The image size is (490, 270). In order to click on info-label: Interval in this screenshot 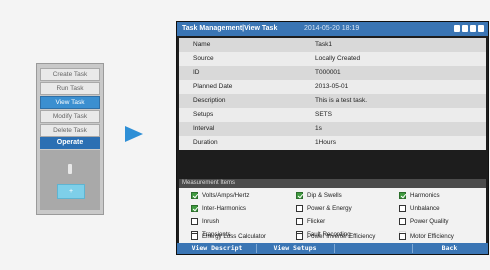, I will do `click(204, 128)`.